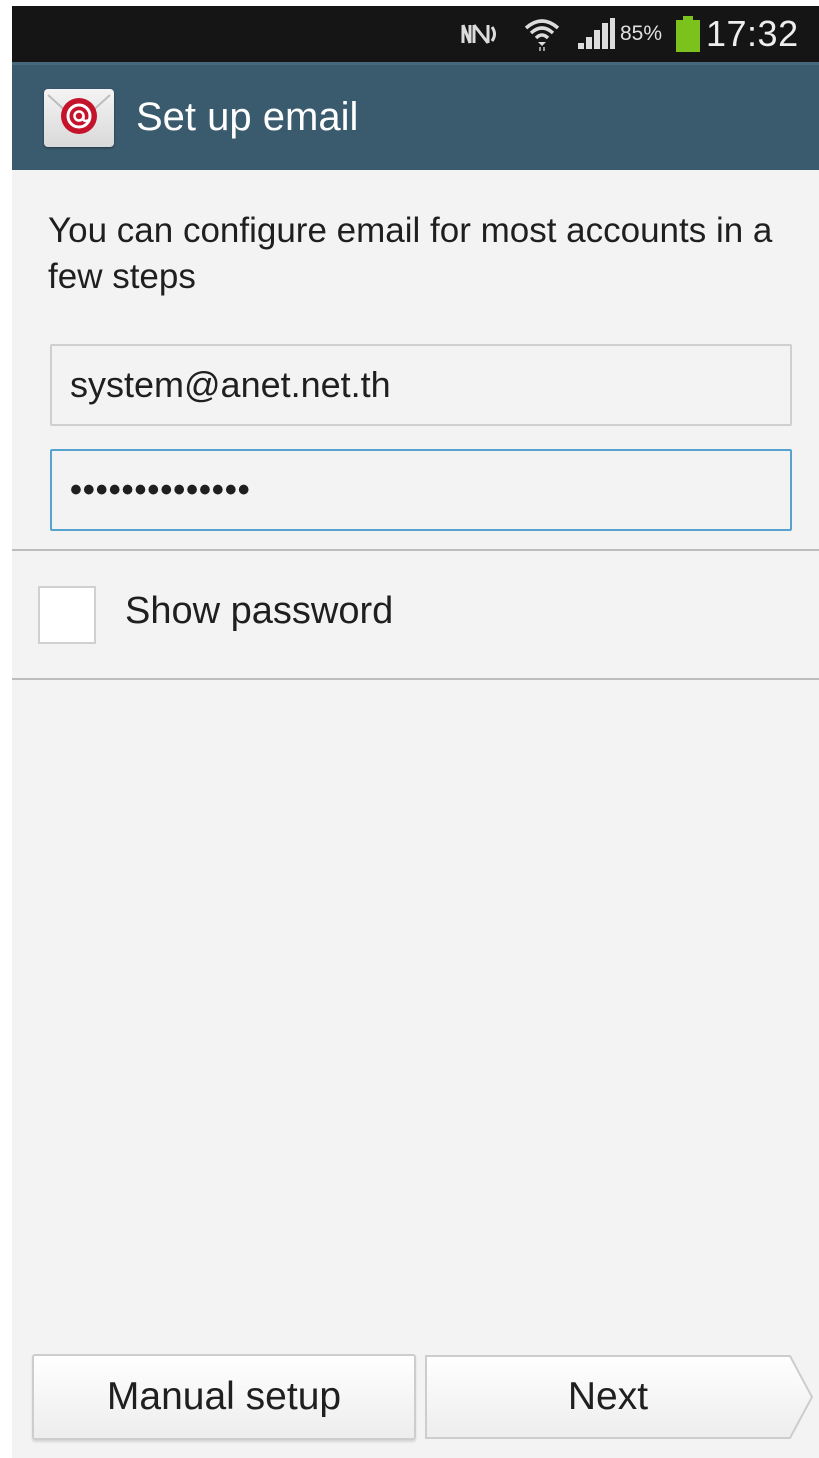 This screenshot has width=819, height=1458. I want to click on clock: 17:32, so click(752, 33).